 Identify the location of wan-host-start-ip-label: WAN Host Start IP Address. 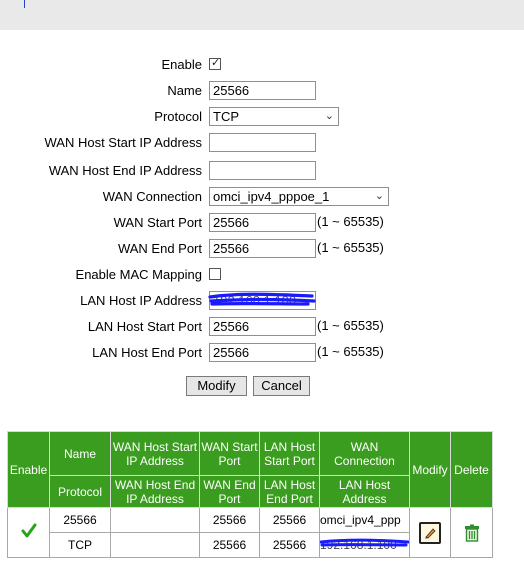
(123, 142).